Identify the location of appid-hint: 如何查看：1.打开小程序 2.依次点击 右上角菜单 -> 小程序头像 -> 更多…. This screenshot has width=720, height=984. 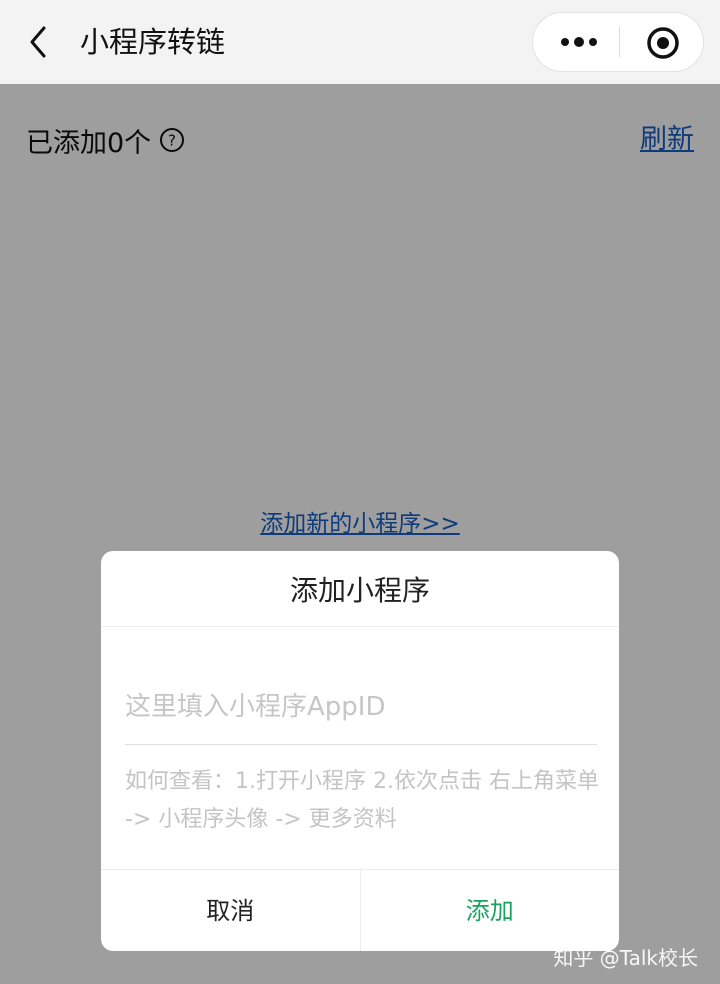
(362, 800).